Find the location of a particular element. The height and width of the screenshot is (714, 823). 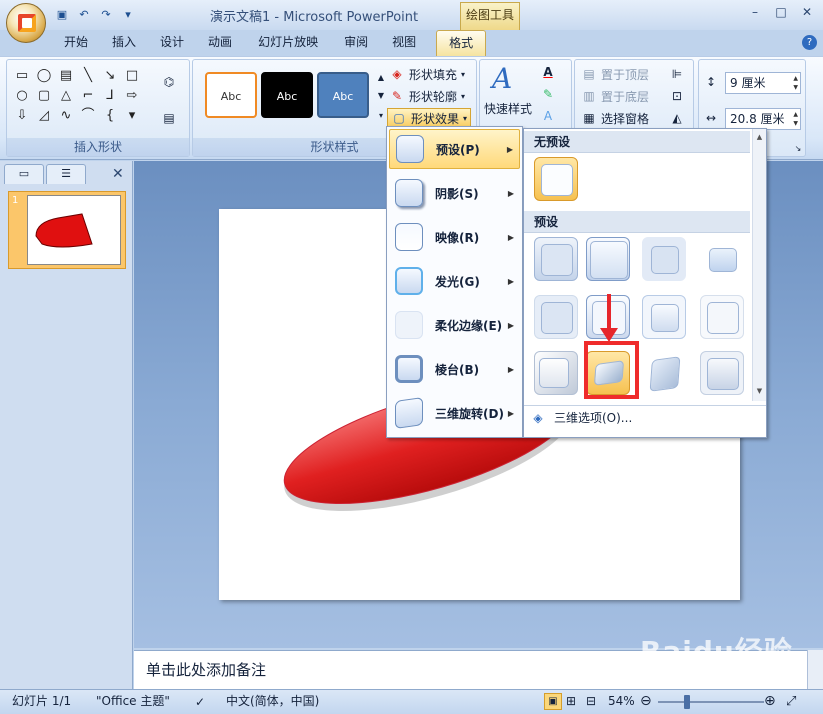

slides-tab-icon: ▭ is located at coordinates (24, 174).